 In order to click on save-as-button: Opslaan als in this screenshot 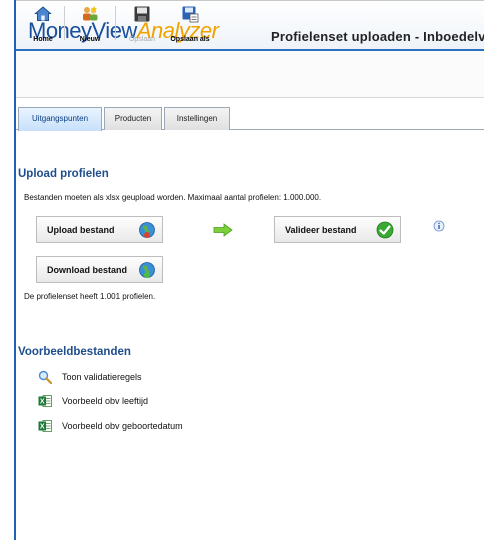, I will do `click(190, 23)`.